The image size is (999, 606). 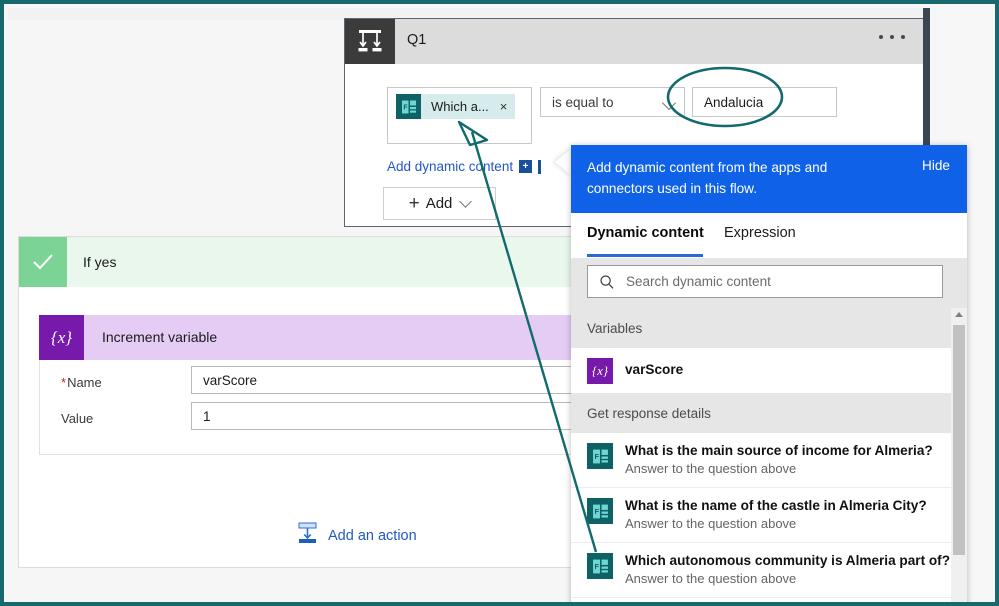 I want to click on condition-value-input: Andalucia, so click(x=764, y=102).